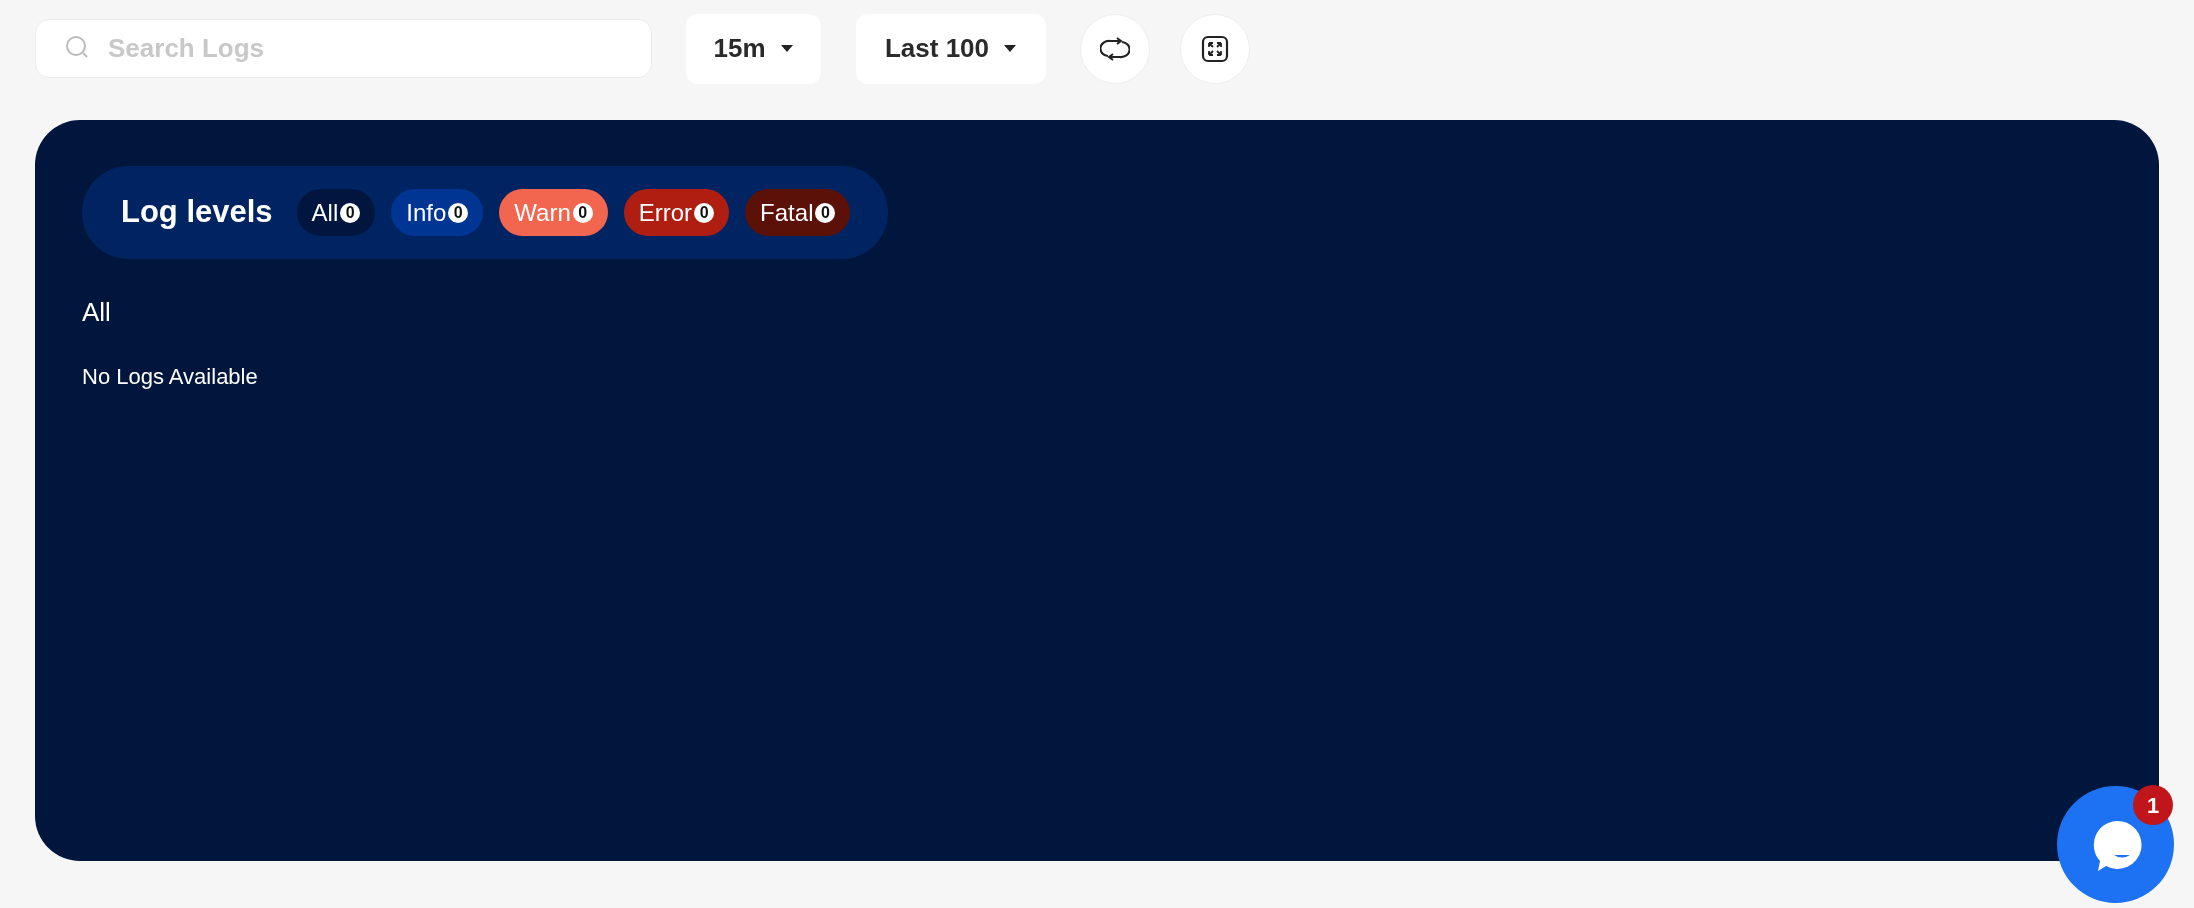 Image resolution: width=2194 pixels, height=908 pixels. What do you see at coordinates (96, 312) in the screenshot?
I see `section-title: All` at bounding box center [96, 312].